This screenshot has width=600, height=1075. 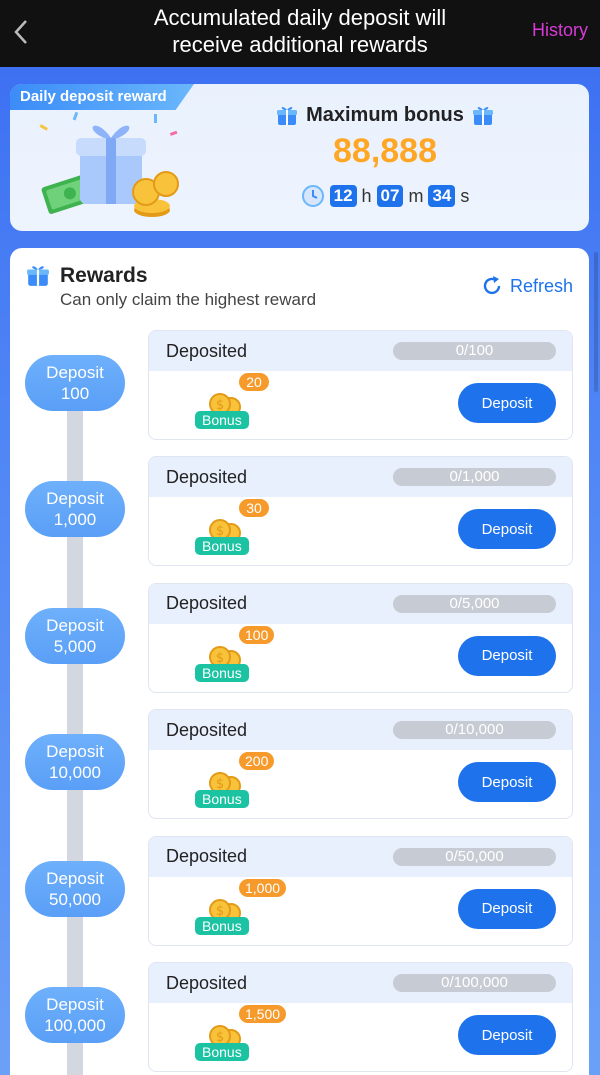 I want to click on tier-card-header: Deposited 0/100,000, so click(x=360, y=983).